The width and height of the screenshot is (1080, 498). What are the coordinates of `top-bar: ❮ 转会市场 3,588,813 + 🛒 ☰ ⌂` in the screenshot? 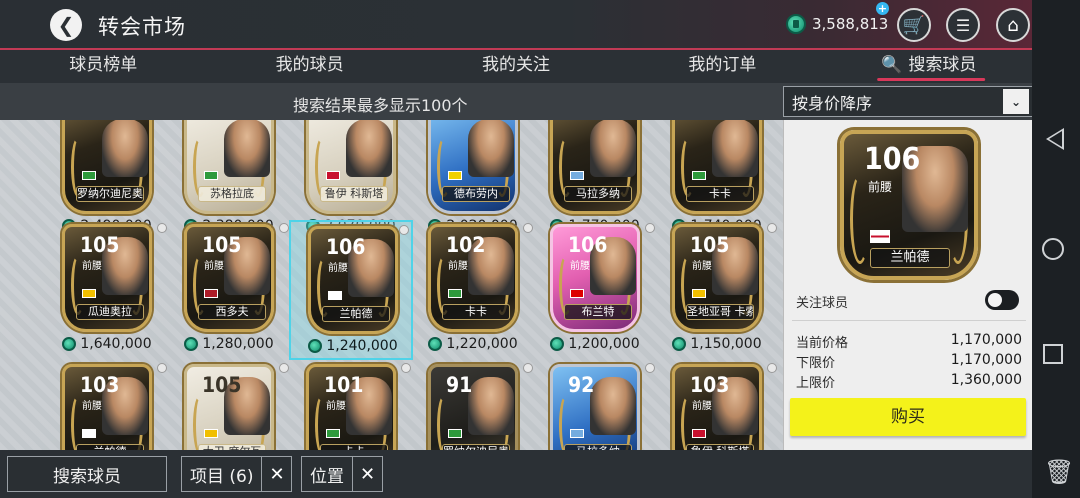 It's located at (516, 25).